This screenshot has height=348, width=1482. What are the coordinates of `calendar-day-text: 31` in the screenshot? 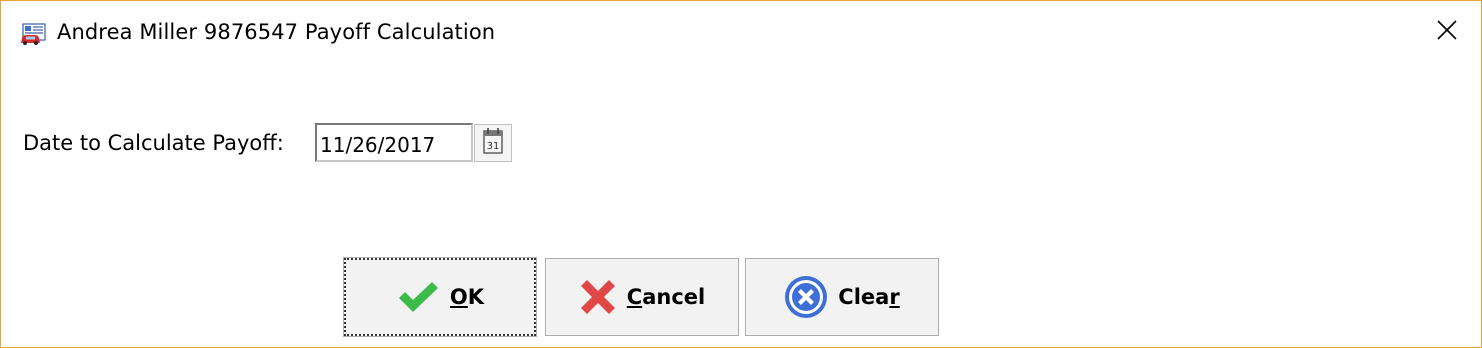 It's located at (493, 146).